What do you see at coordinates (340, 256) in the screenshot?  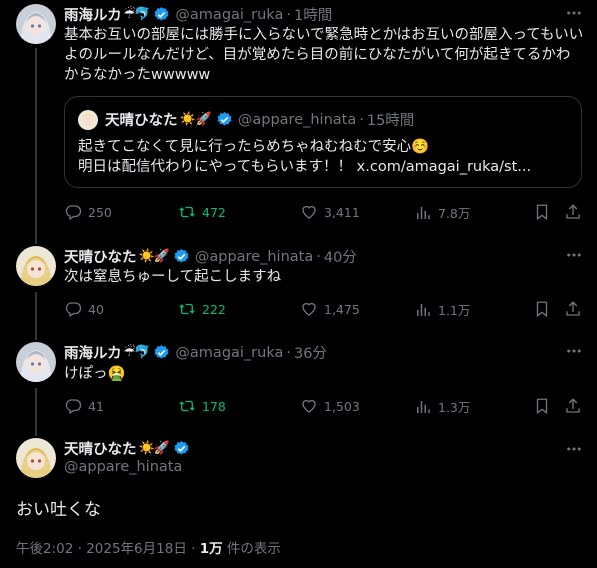 I see `tweet-time: 40分` at bounding box center [340, 256].